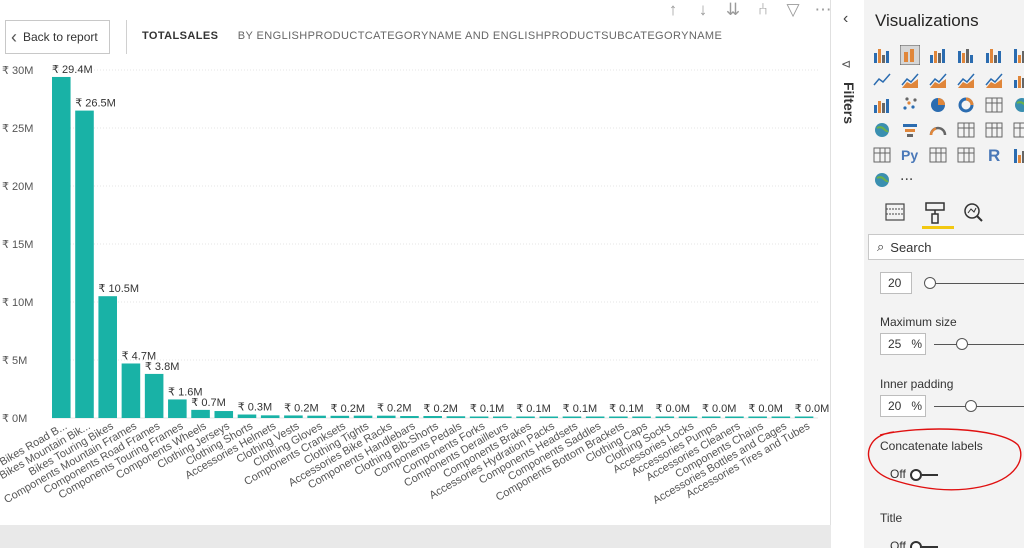  I want to click on stacked-column-100-icon, so click(994, 55).